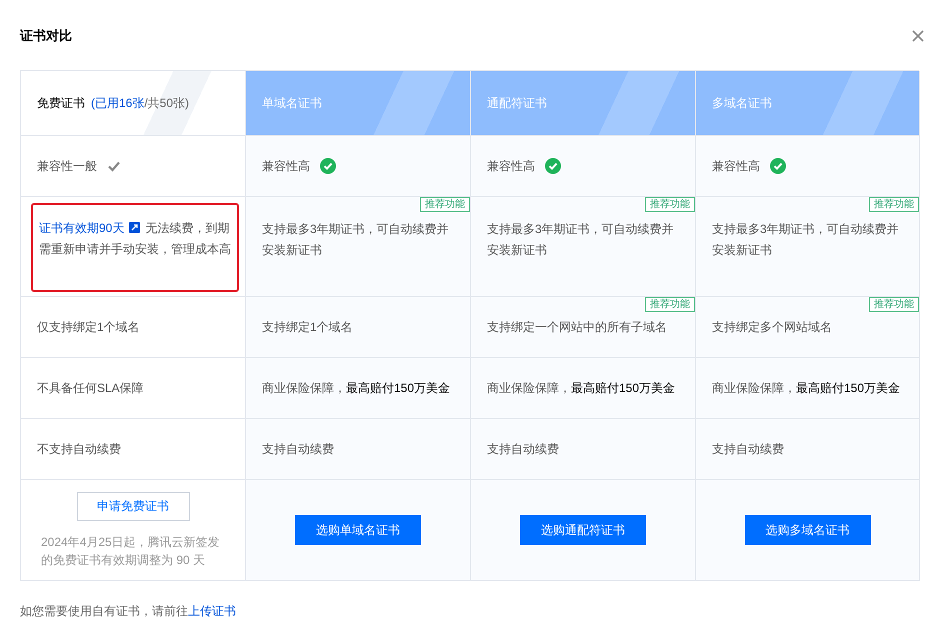 The height and width of the screenshot is (634, 939). Describe the element at coordinates (307, 327) in the screenshot. I see `cell-text: 支持绑定1个域名` at that location.